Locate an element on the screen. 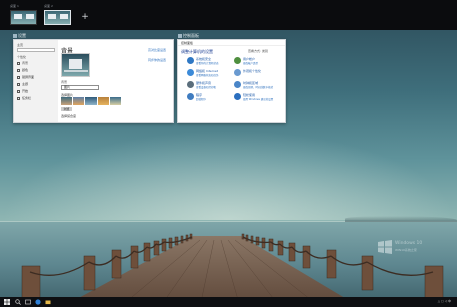 The width and height of the screenshot is (457, 307). settings-section-title: 个性化 is located at coordinates (22, 57).